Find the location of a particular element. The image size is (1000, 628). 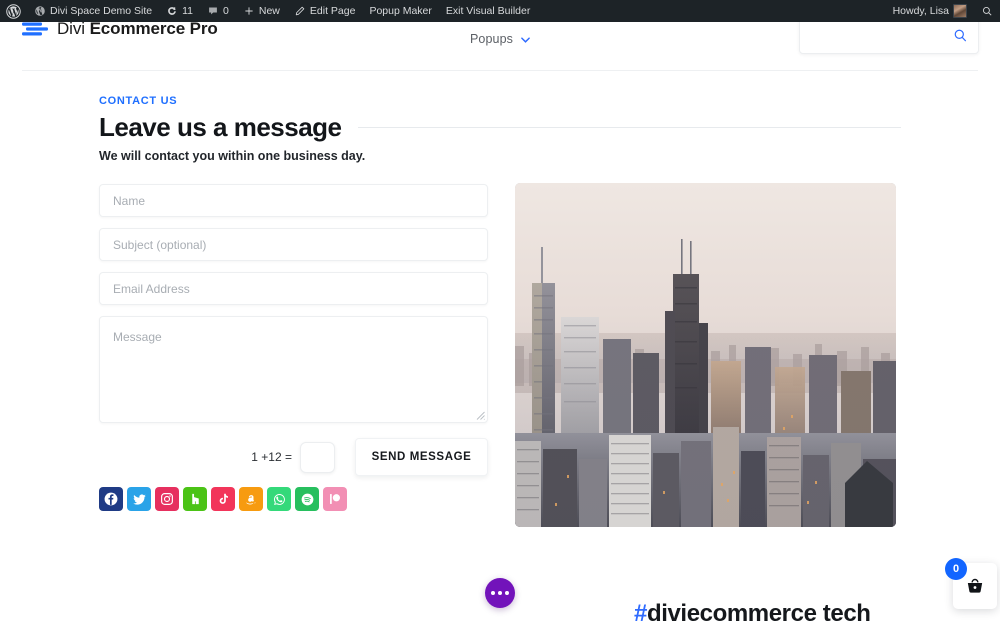

email-field: Email Address is located at coordinates (293, 288).